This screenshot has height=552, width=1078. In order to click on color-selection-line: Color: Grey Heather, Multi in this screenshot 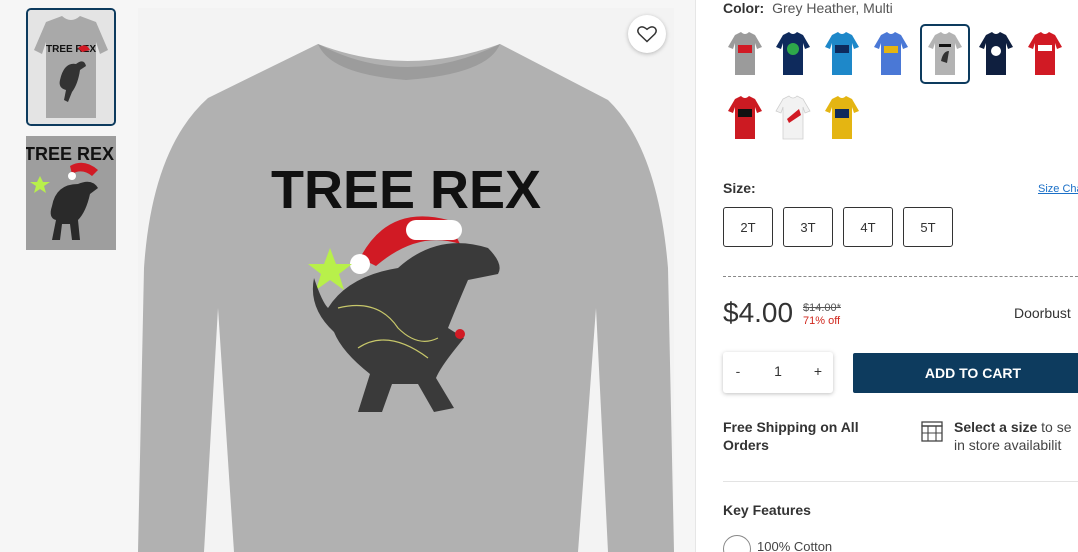, I will do `click(808, 8)`.